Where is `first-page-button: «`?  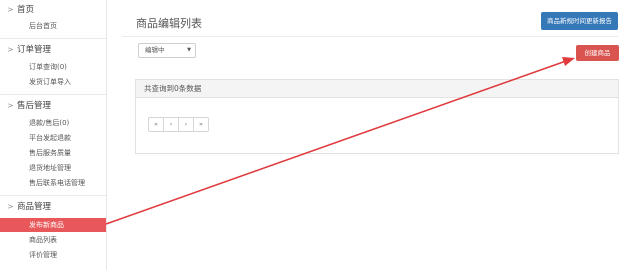
first-page-button: « is located at coordinates (156, 124).